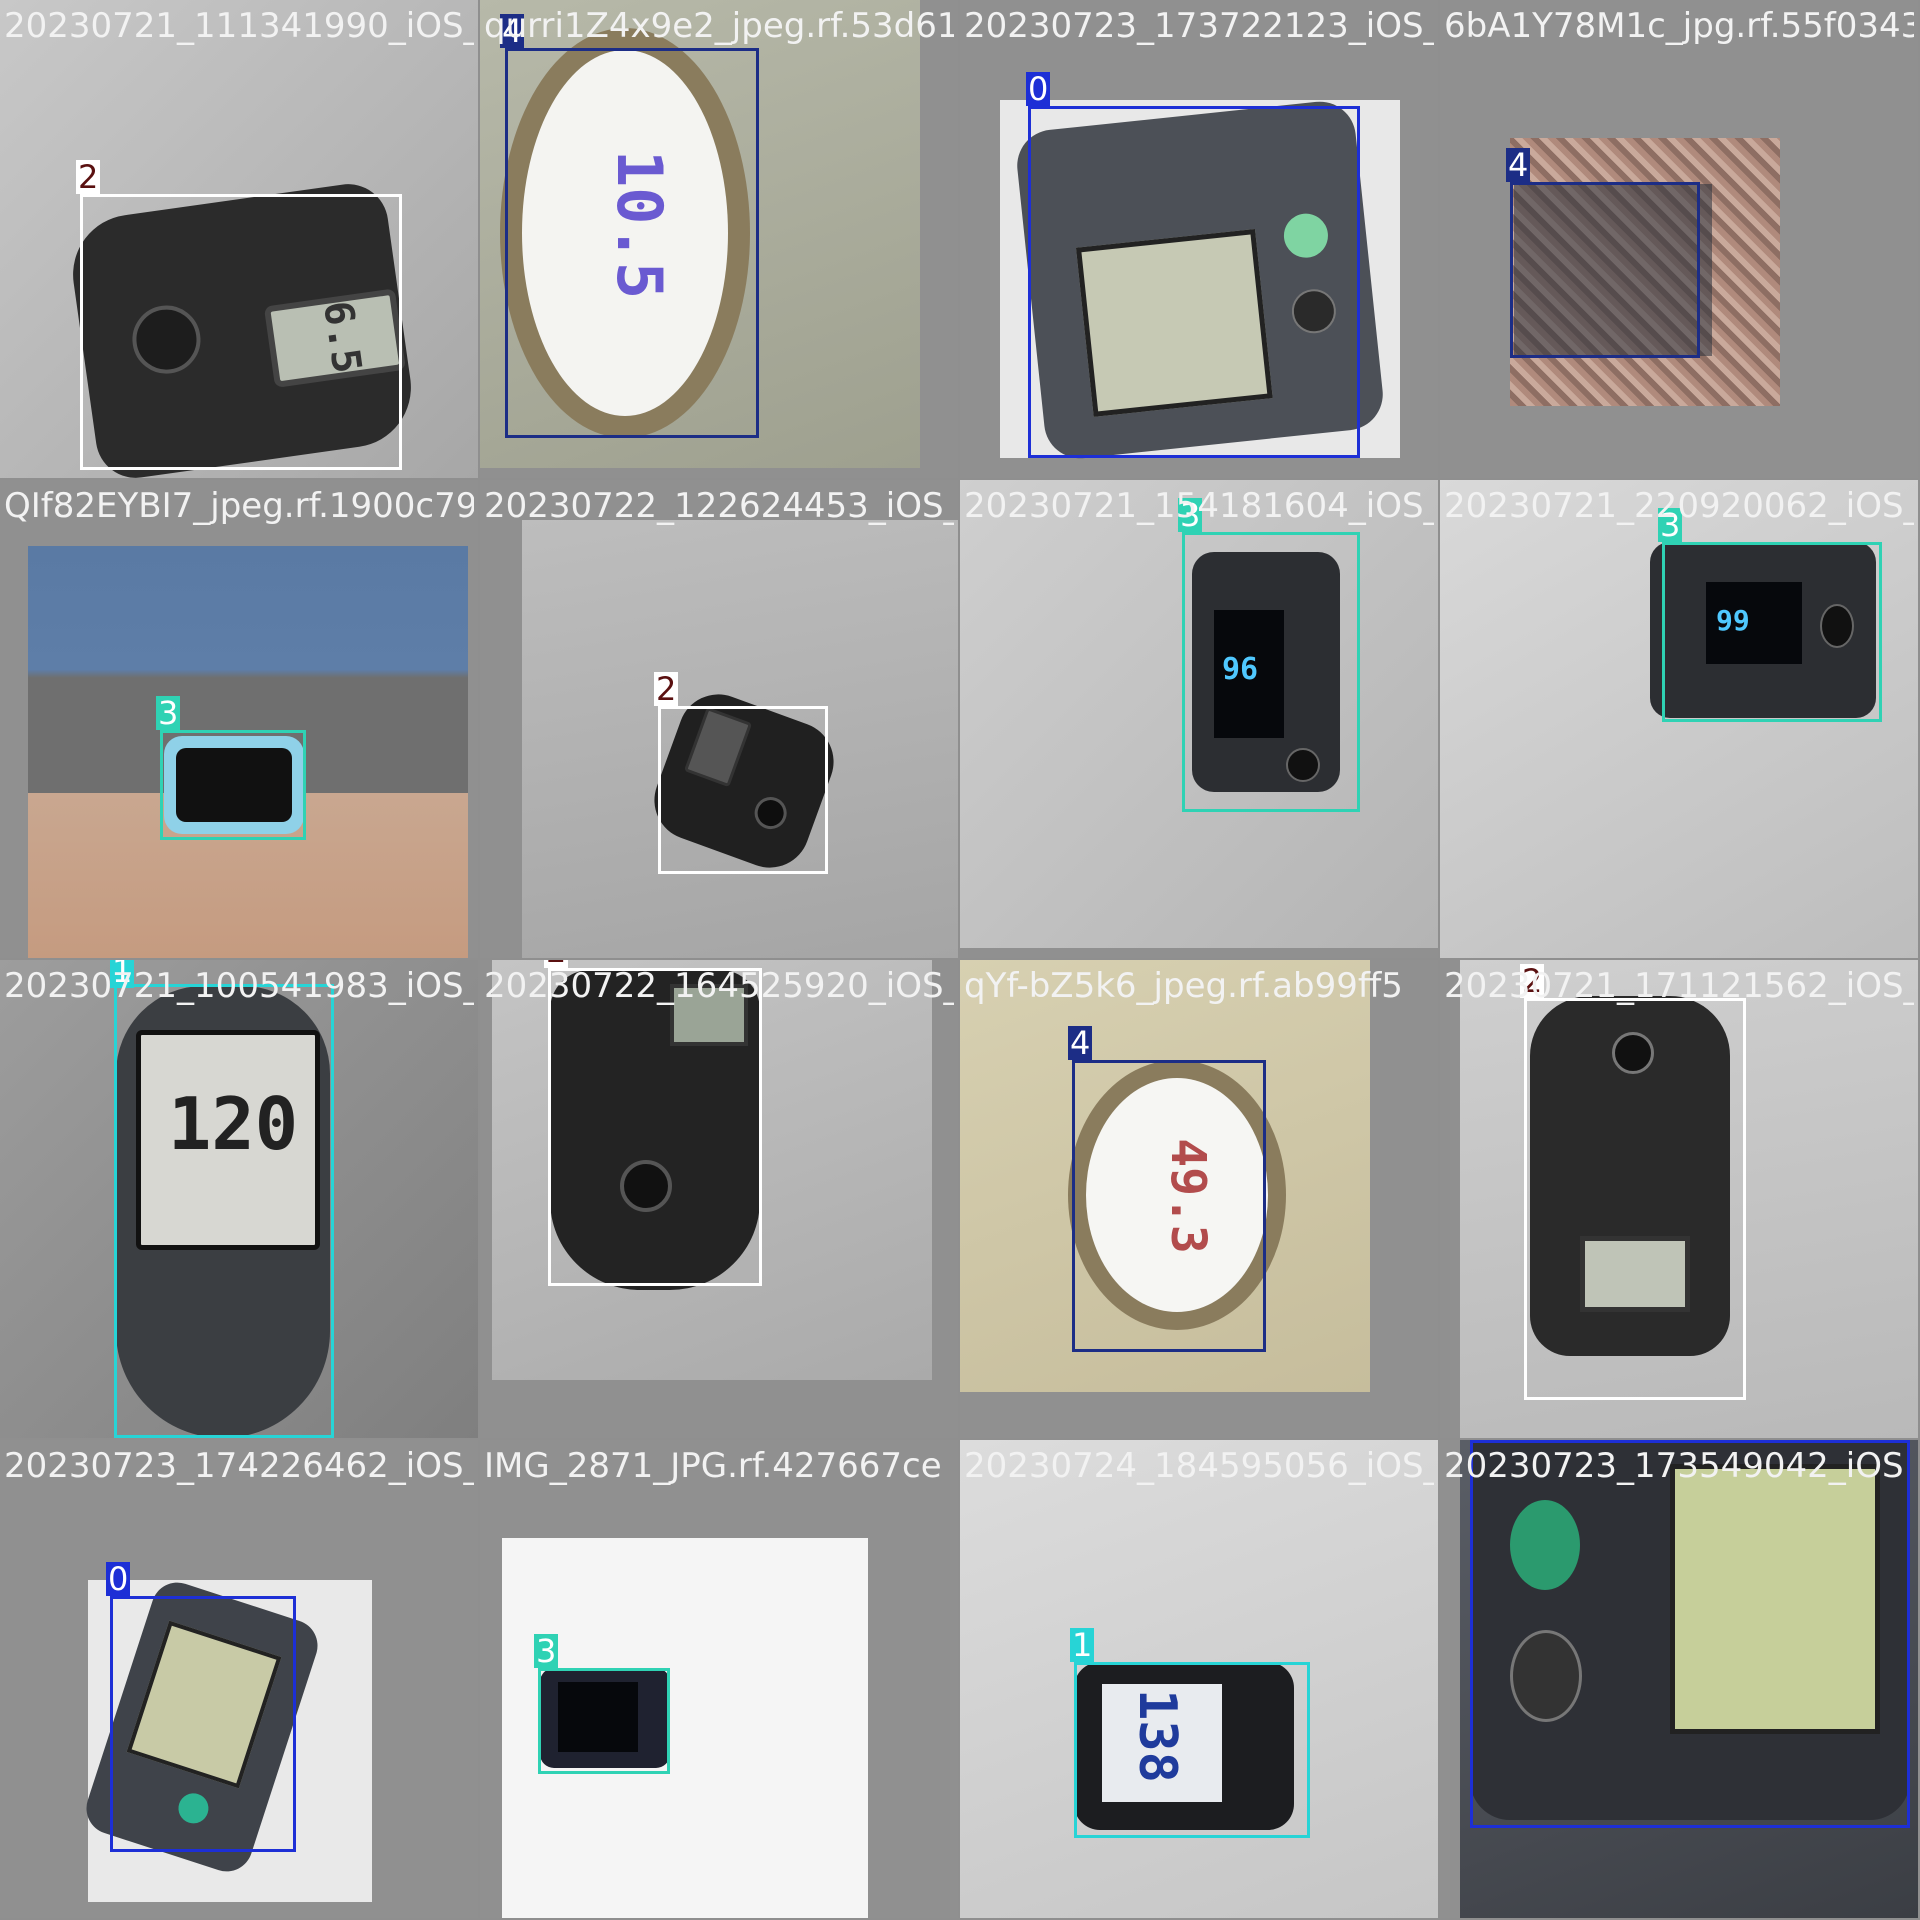 The image size is (1920, 1920). Describe the element at coordinates (239, 1466) in the screenshot. I see `tile-caption: 20230723_174226462_iOS_jpg.rf.f` at that location.